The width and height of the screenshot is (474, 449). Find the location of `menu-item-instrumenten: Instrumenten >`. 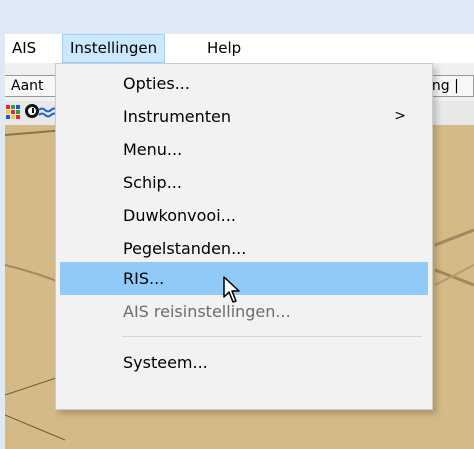

menu-item-instrumenten: Instrumenten > is located at coordinates (244, 116).